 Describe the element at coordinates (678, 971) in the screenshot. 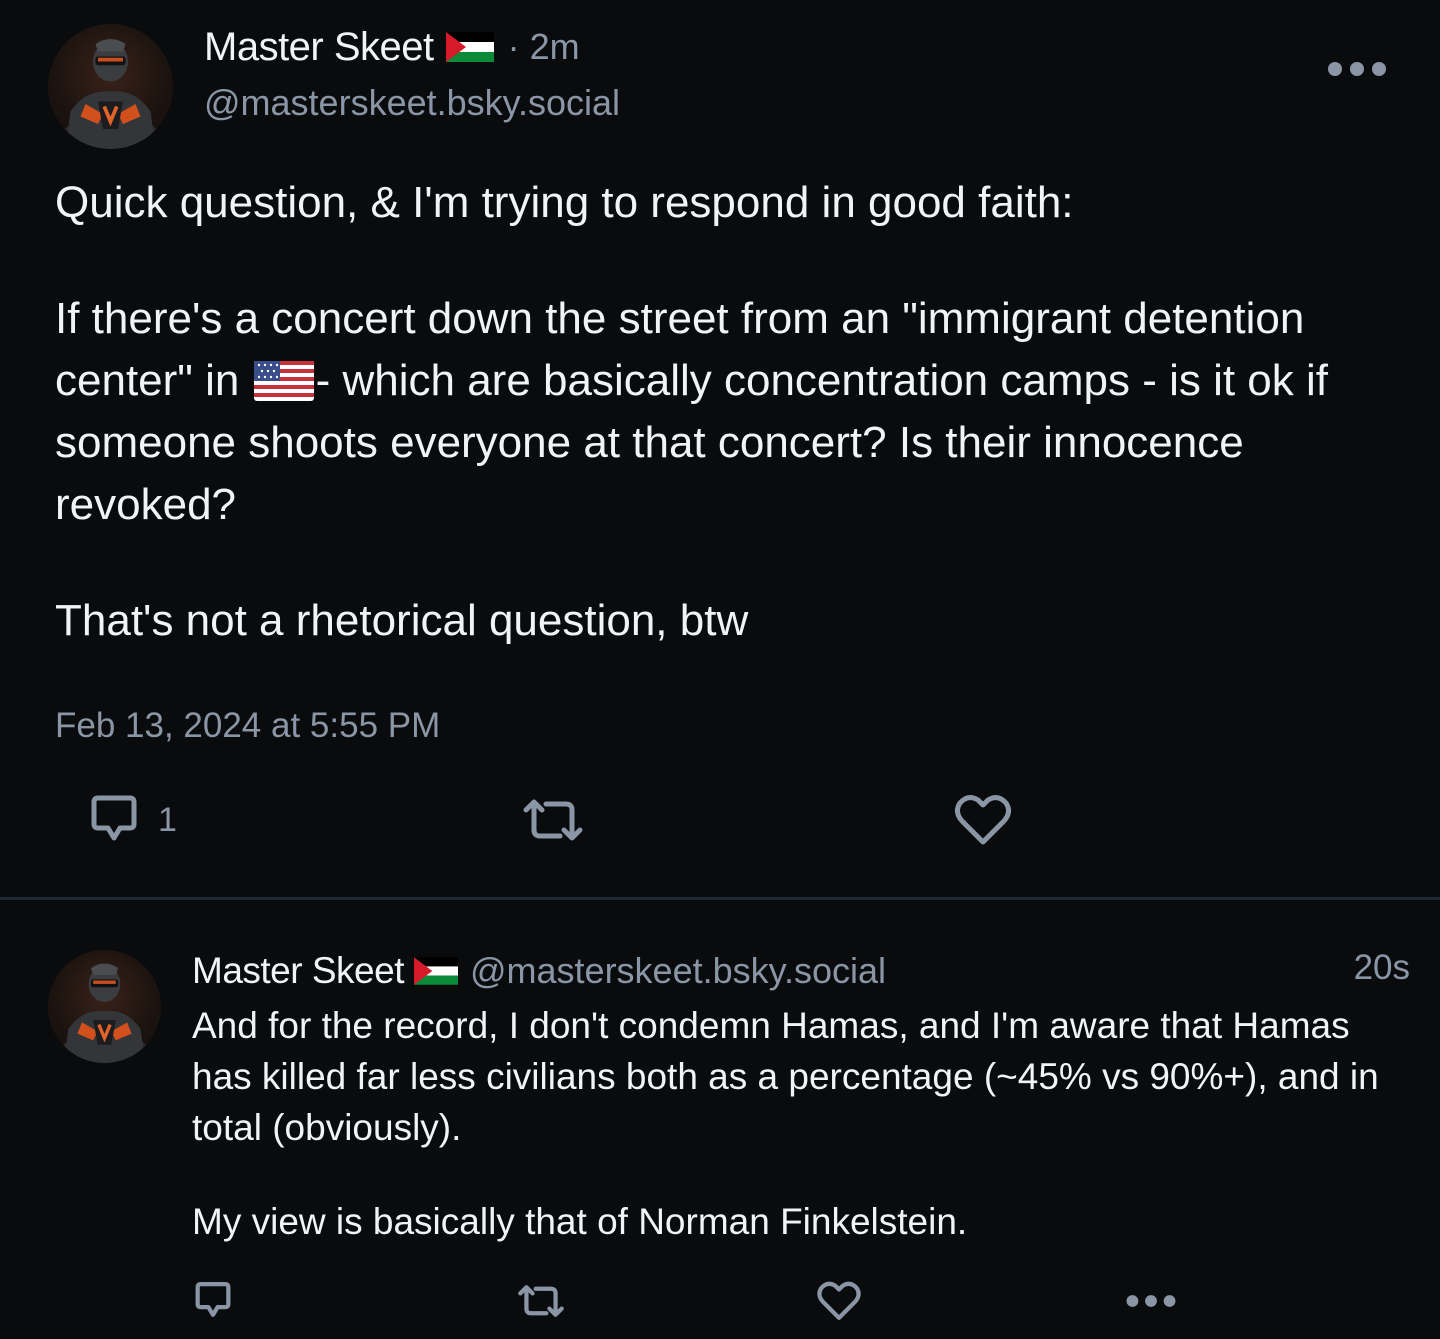

I see `reply-author-handle: @masterskeet.bsky.social` at that location.